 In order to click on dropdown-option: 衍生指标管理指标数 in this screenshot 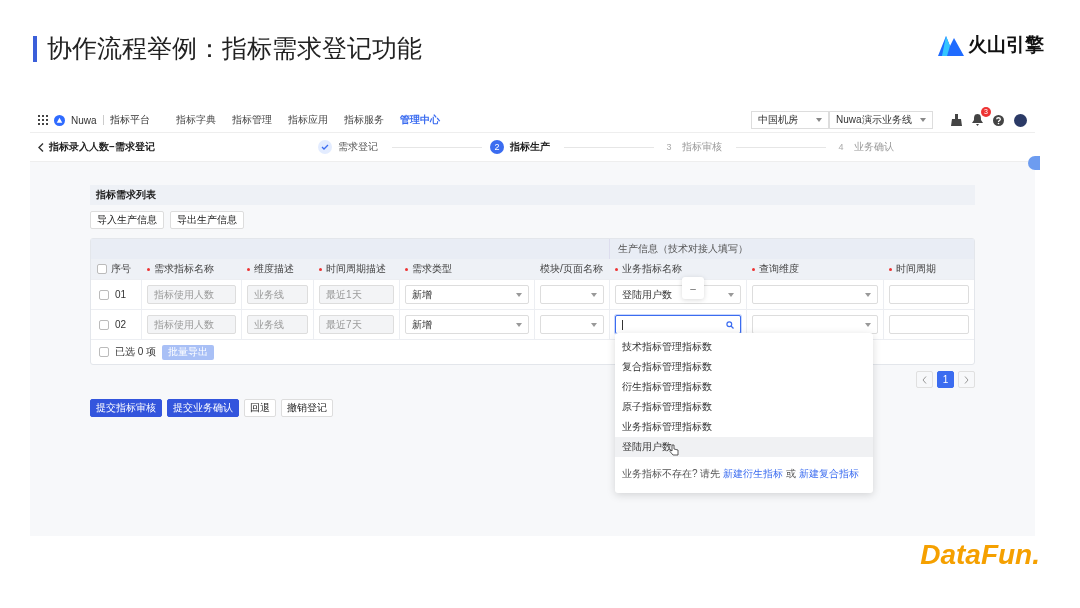, I will do `click(744, 387)`.